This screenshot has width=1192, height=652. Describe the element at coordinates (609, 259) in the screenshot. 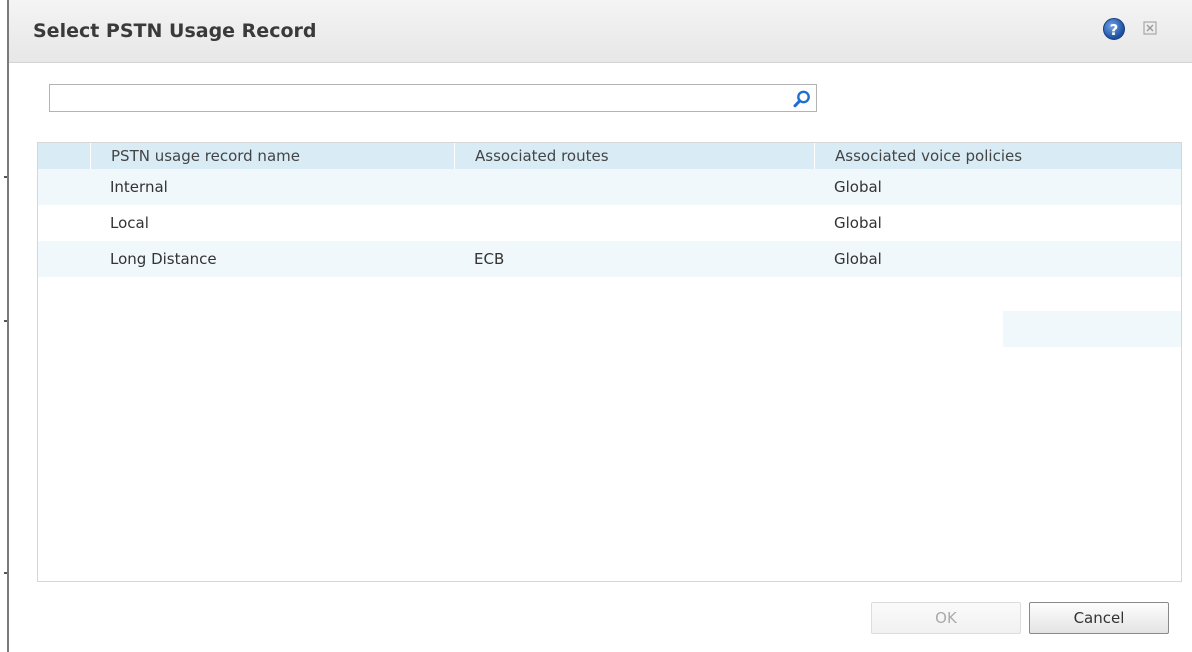

I see `table-row: Long Distance ECB Global` at that location.